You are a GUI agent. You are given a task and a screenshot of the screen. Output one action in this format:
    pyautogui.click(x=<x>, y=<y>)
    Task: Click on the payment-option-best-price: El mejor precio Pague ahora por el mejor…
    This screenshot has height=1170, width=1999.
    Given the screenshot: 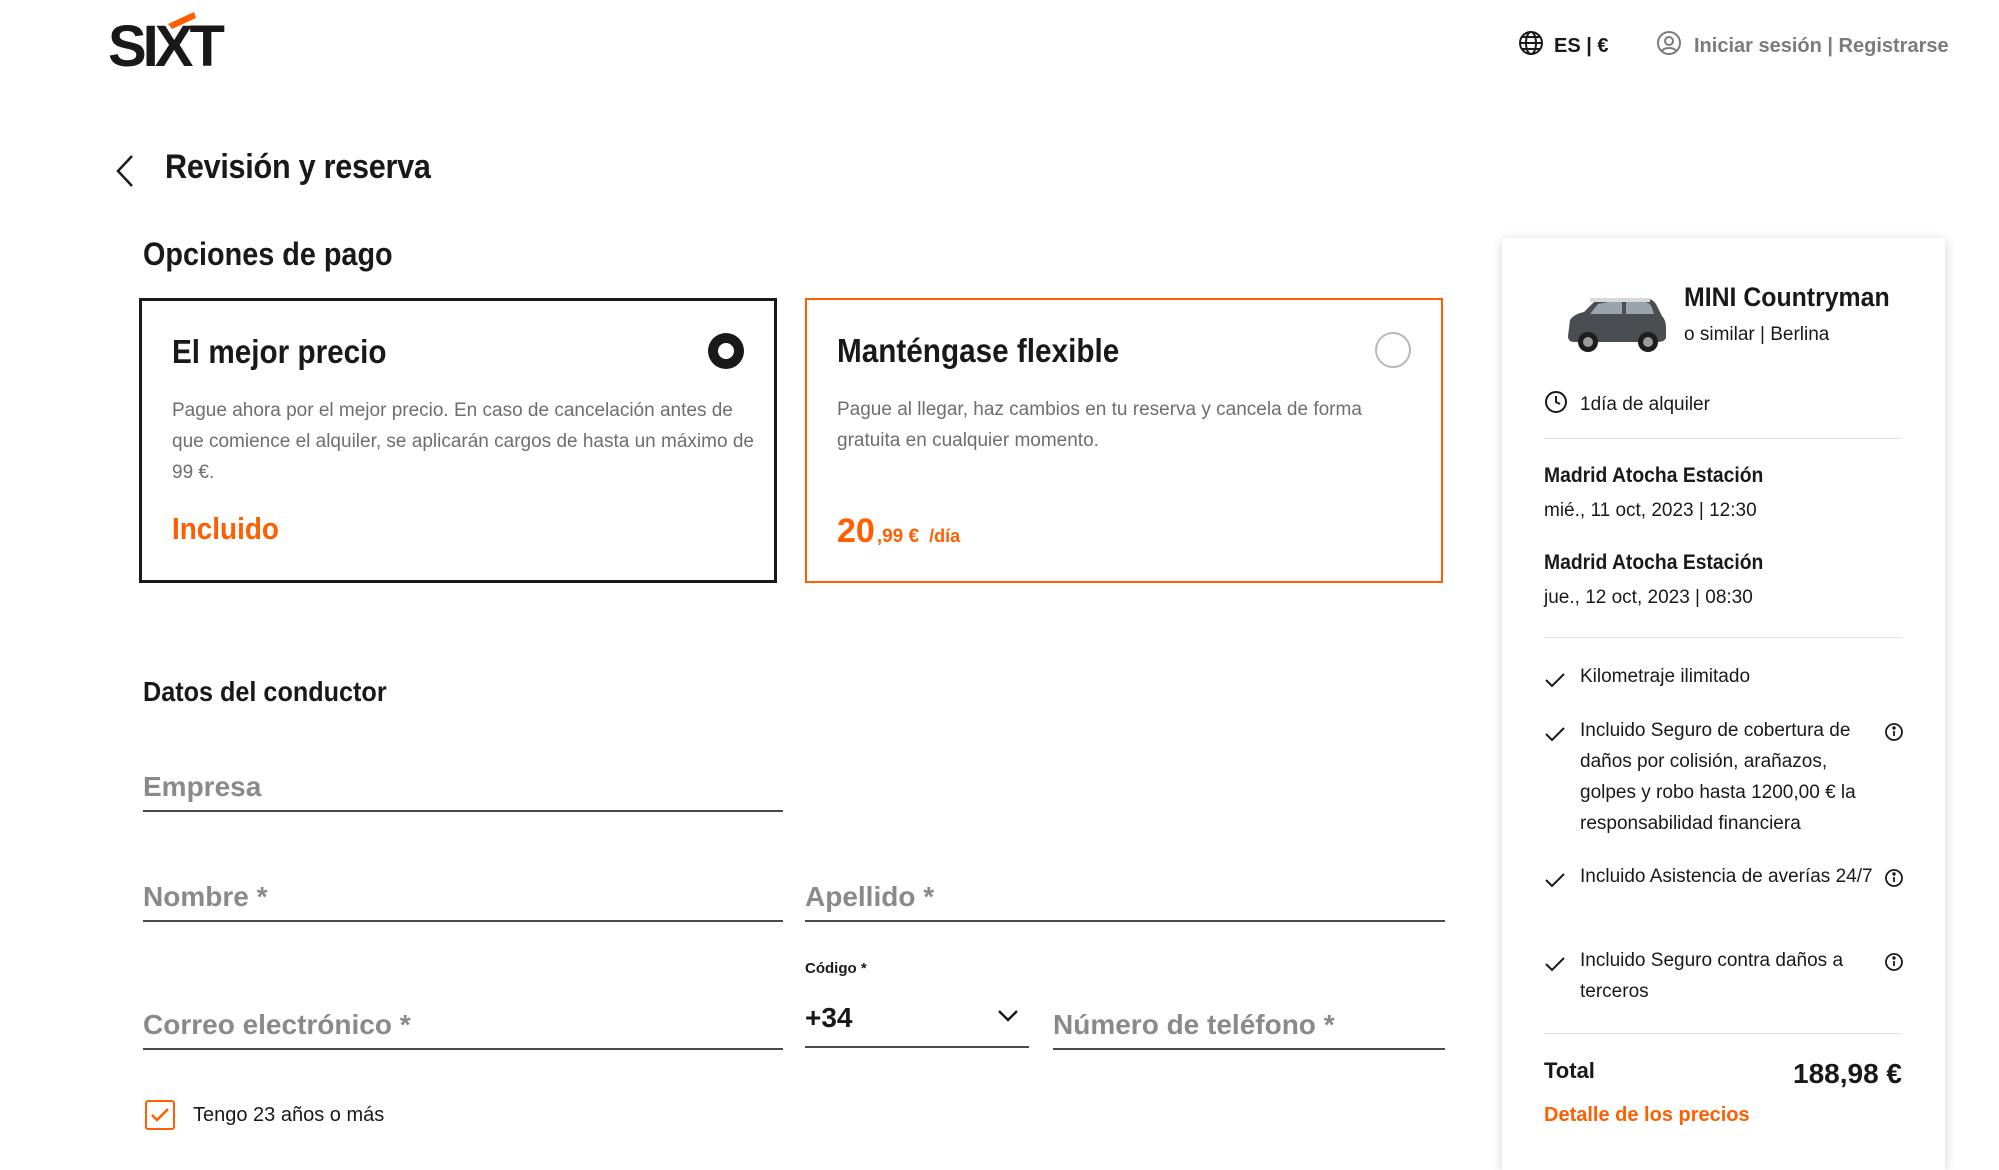 What is the action you would take?
    pyautogui.click(x=458, y=440)
    